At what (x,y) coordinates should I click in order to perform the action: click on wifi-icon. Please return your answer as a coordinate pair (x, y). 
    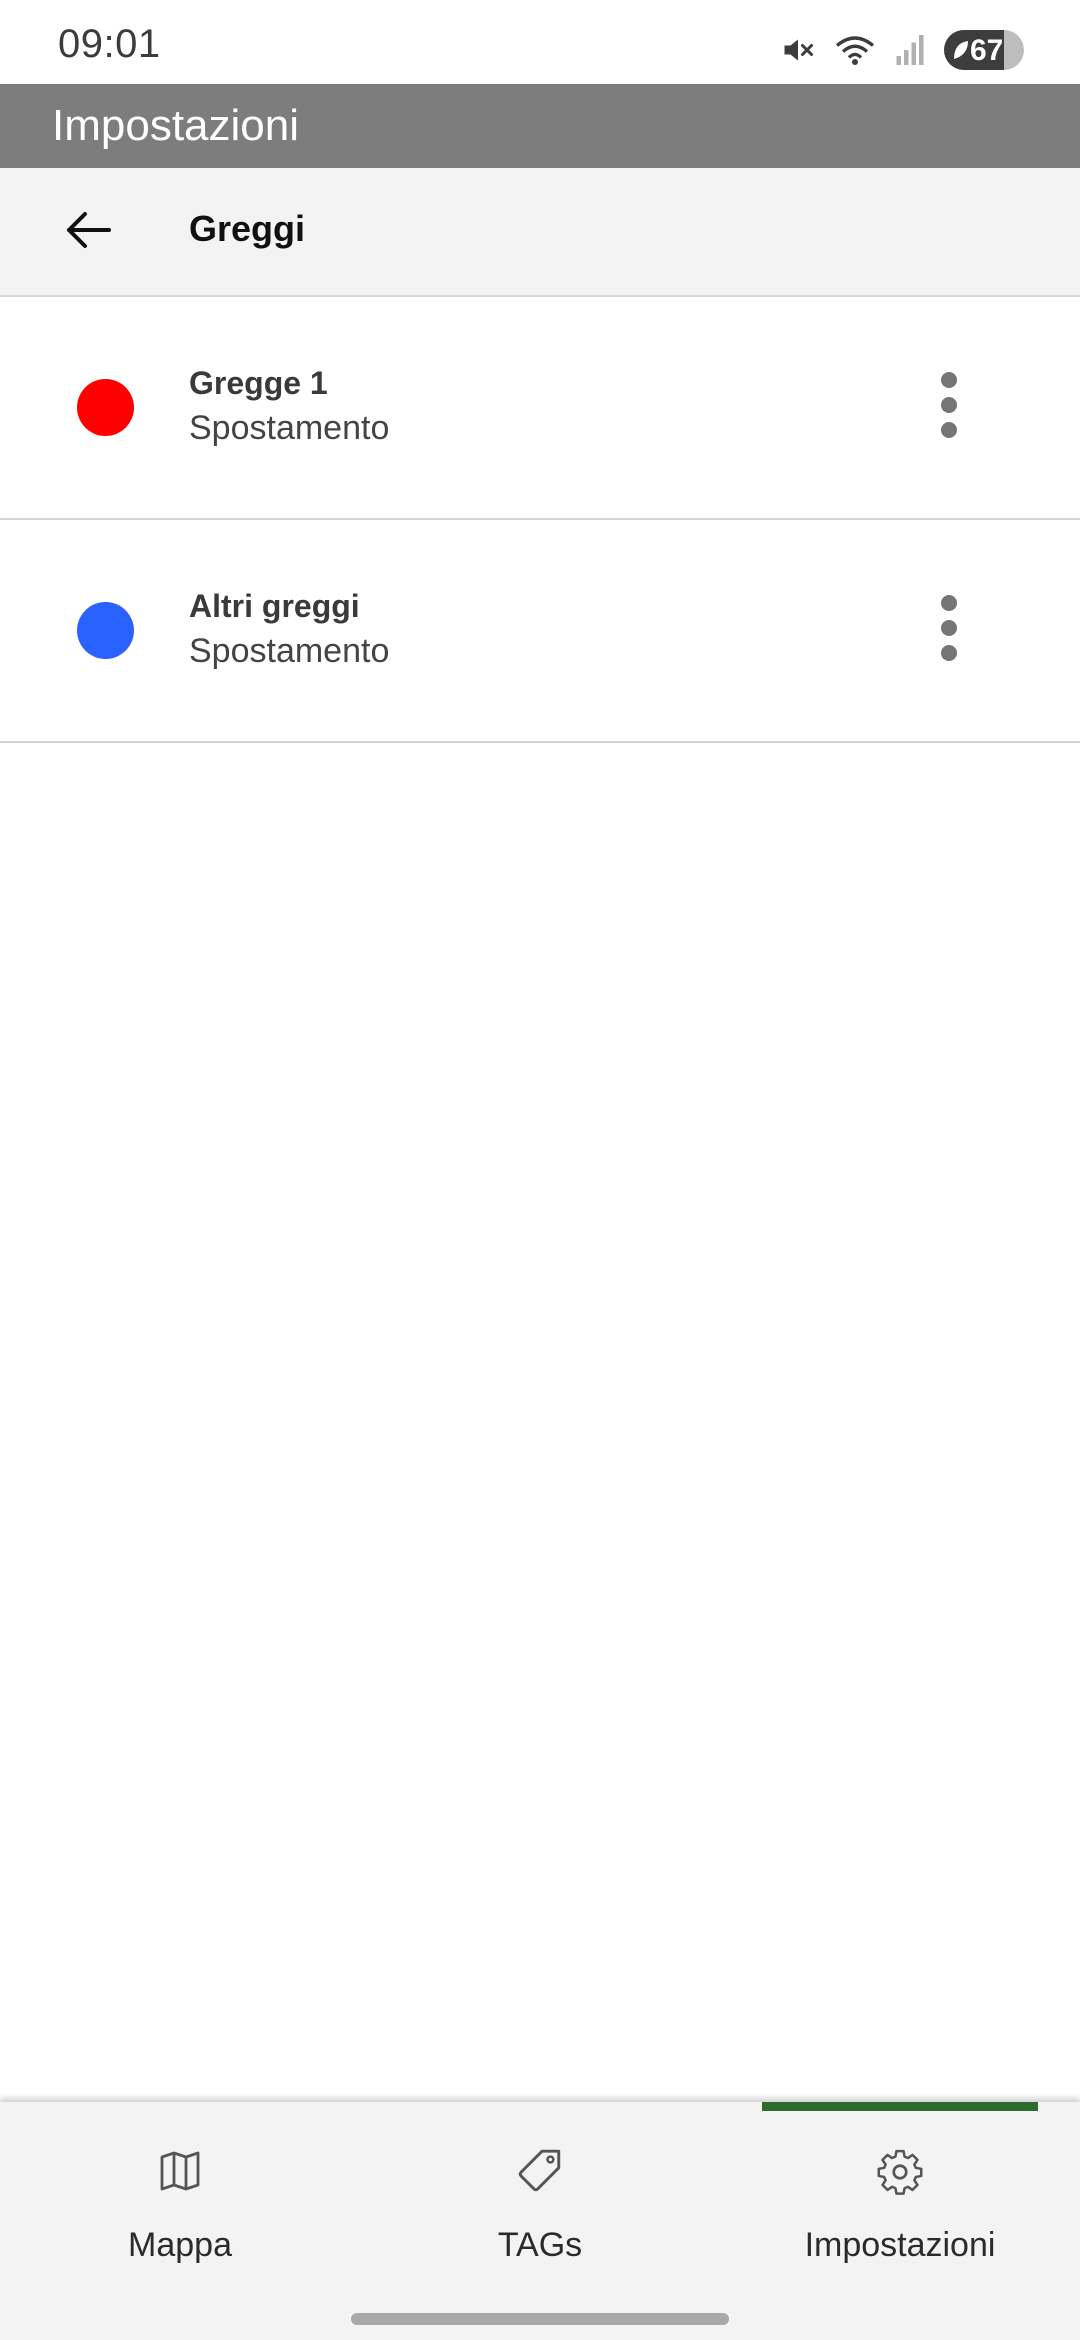
    Looking at the image, I should click on (855, 50).